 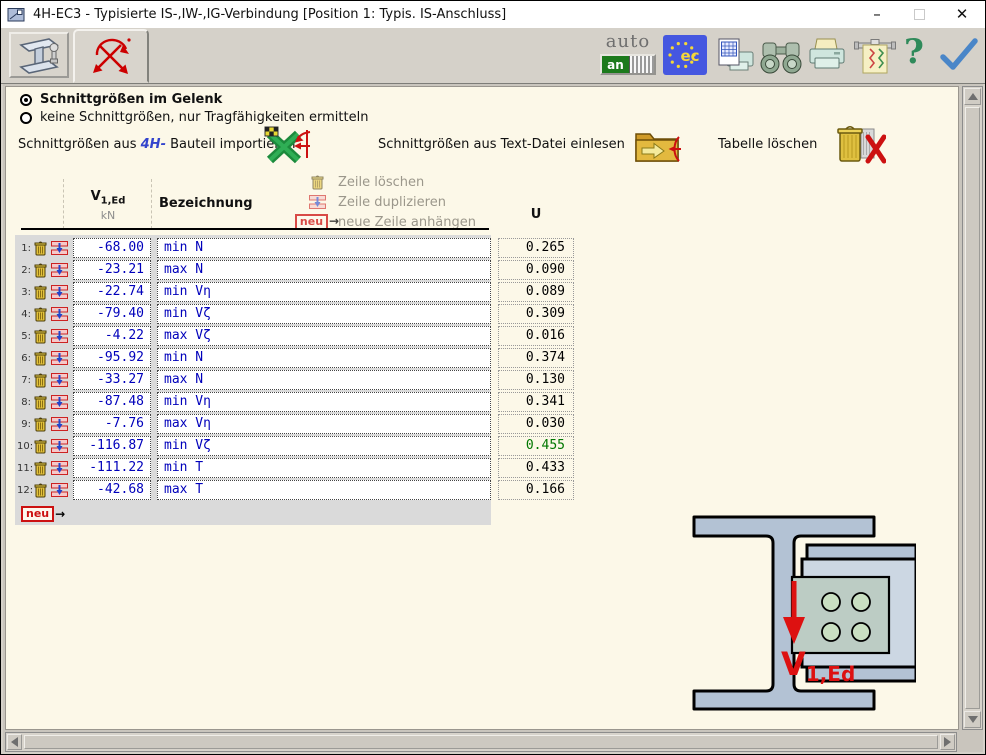 I want to click on tab-internal-forces, so click(x=111, y=56).